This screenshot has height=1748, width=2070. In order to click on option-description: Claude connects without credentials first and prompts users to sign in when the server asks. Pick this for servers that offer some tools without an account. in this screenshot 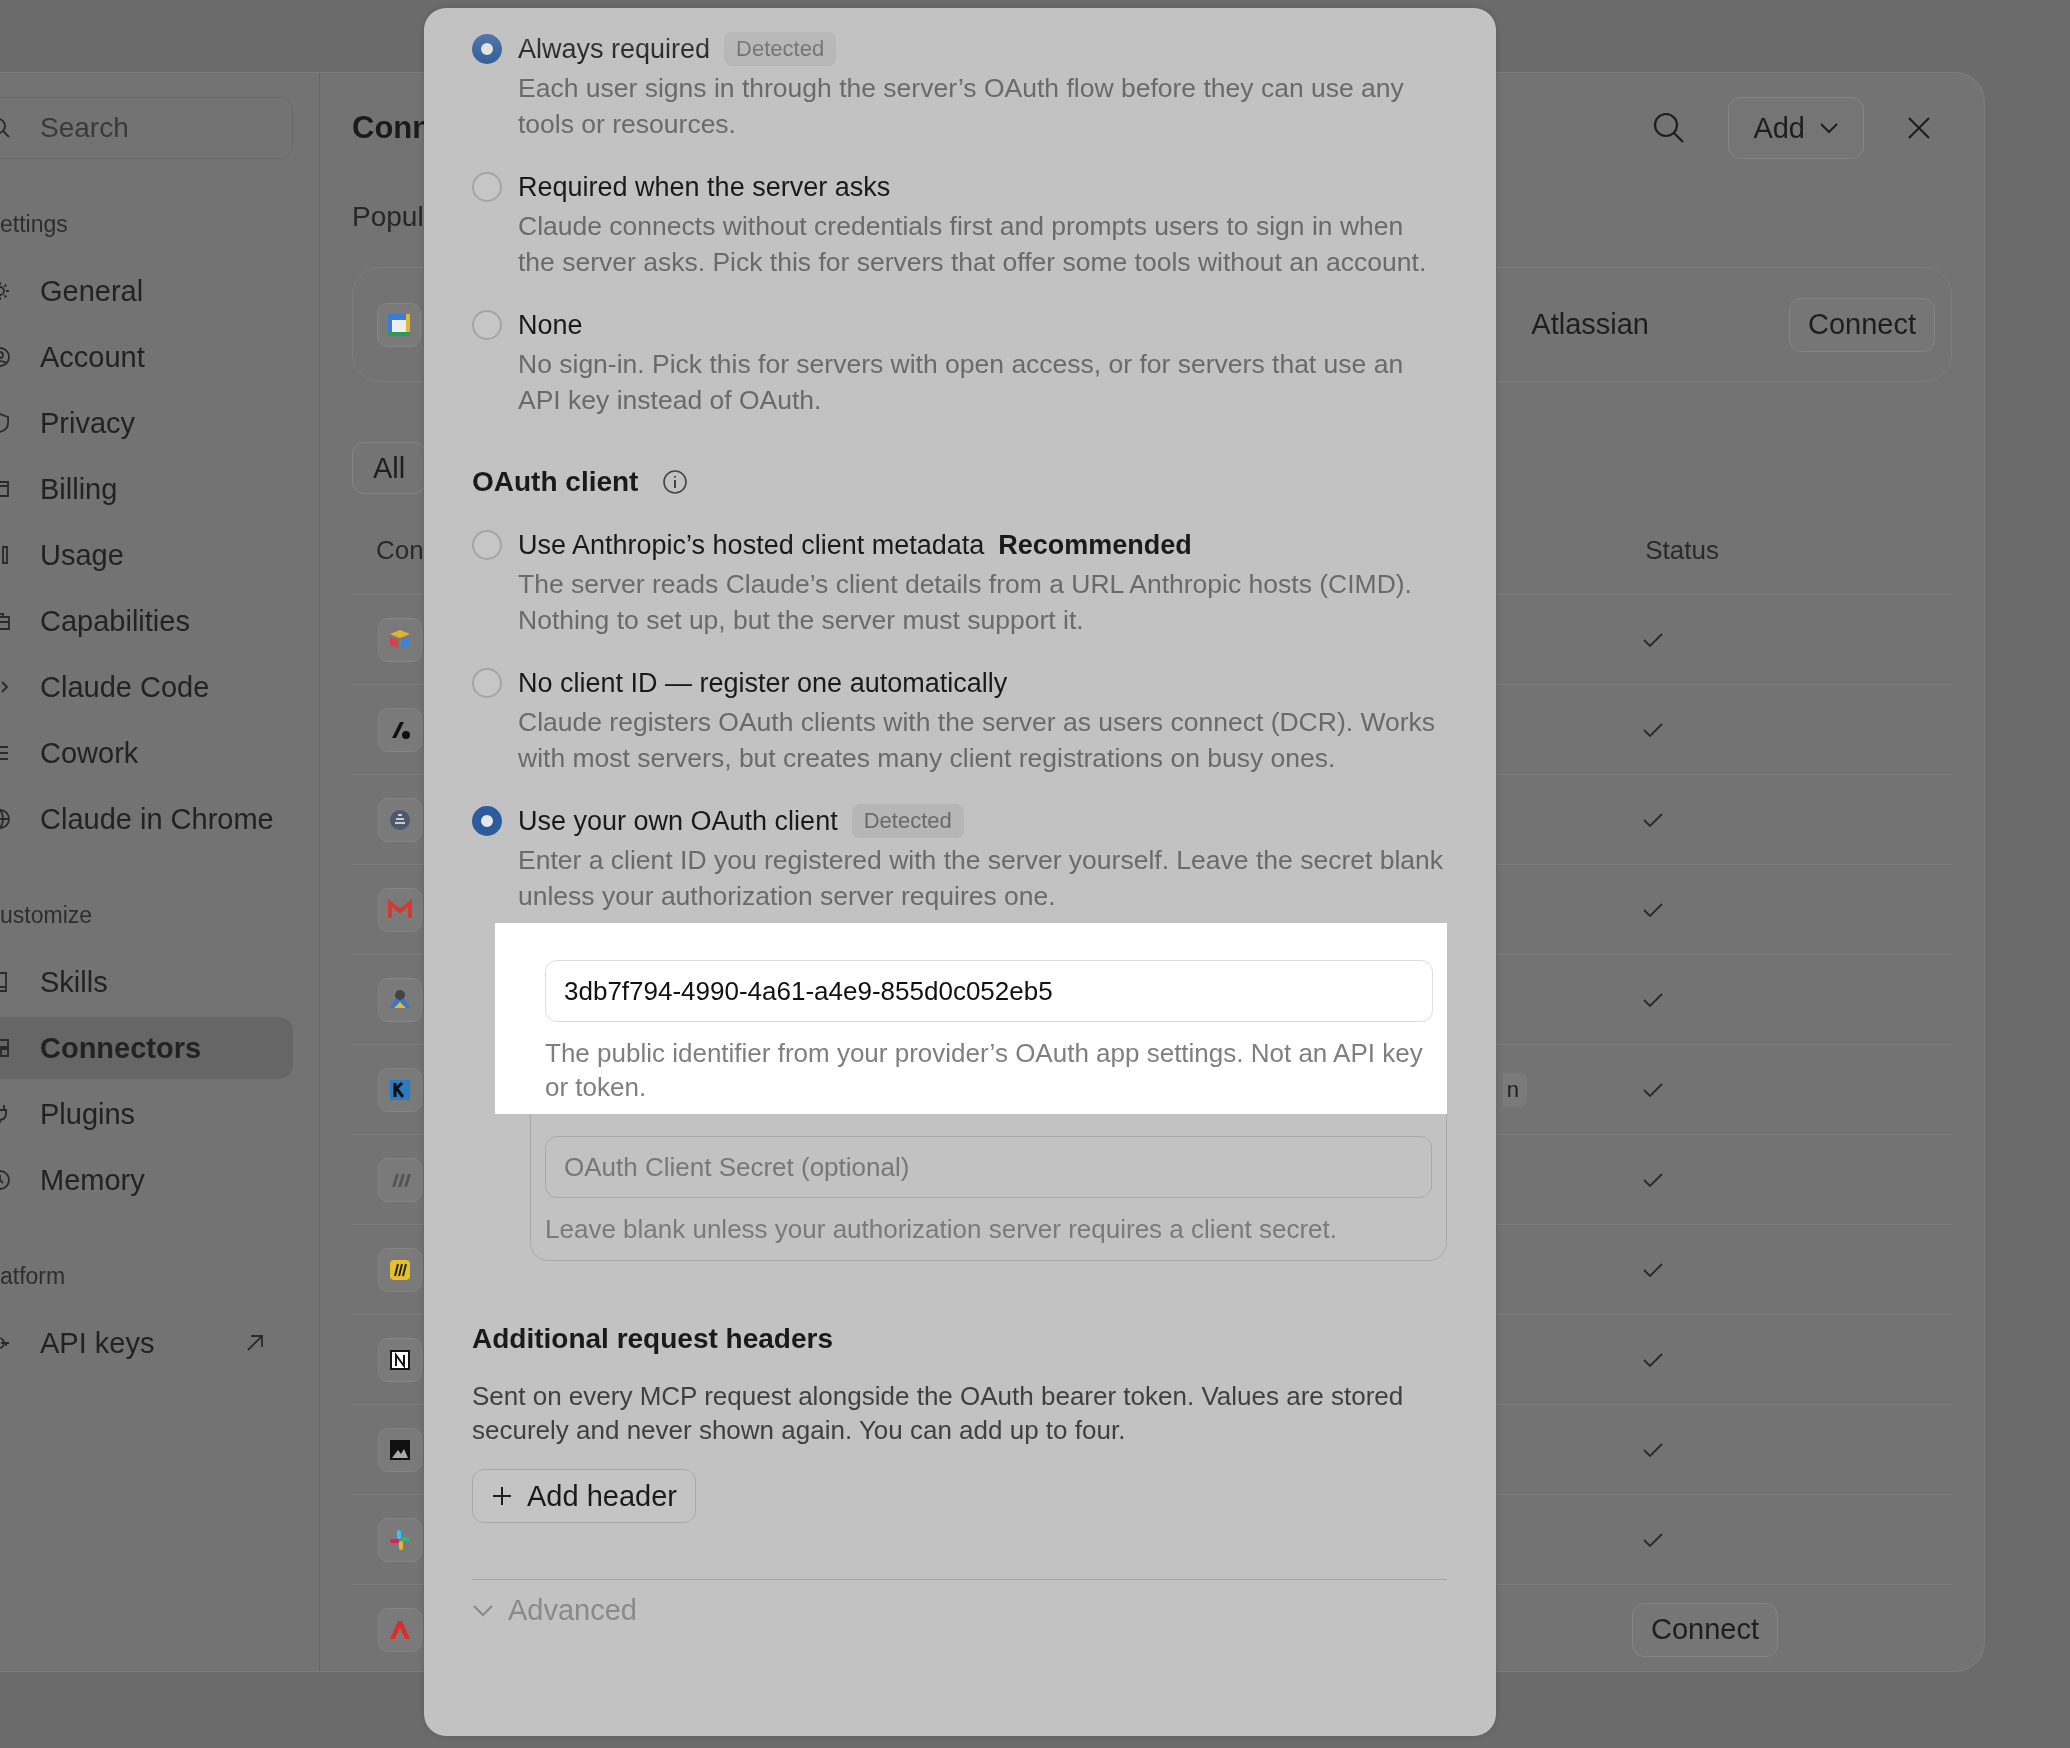, I will do `click(973, 244)`.